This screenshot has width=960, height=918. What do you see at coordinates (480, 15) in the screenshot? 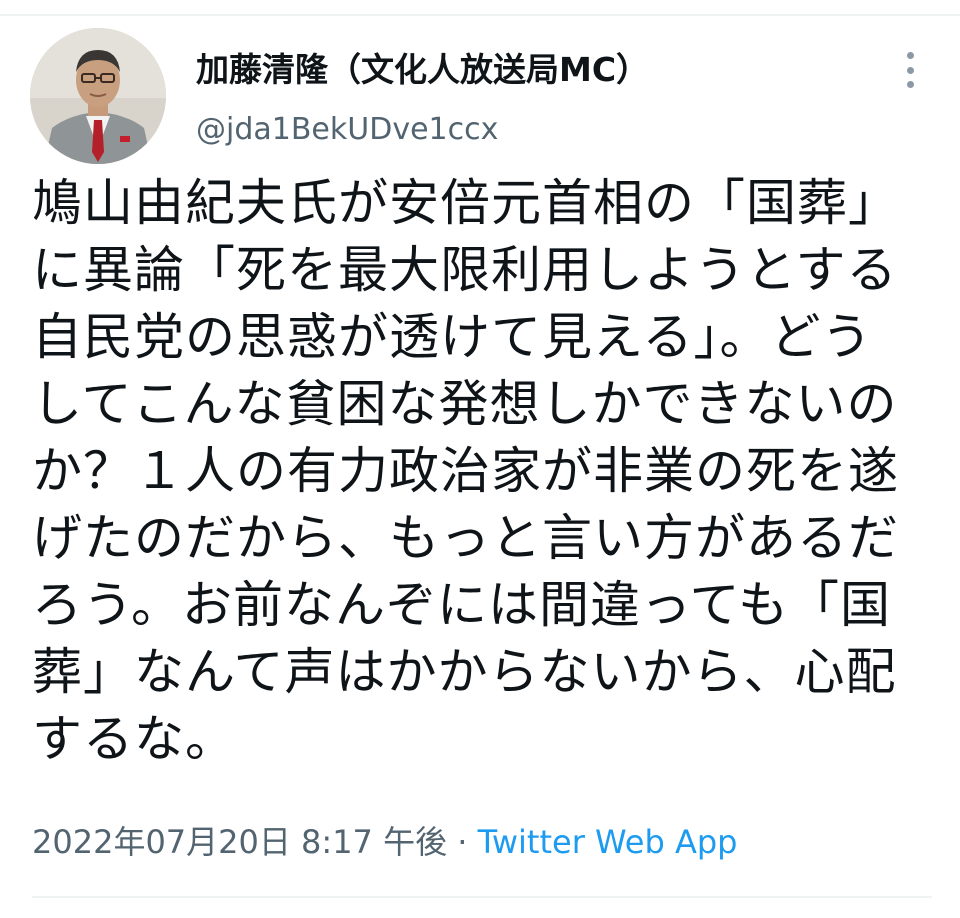
I see `top-divider` at bounding box center [480, 15].